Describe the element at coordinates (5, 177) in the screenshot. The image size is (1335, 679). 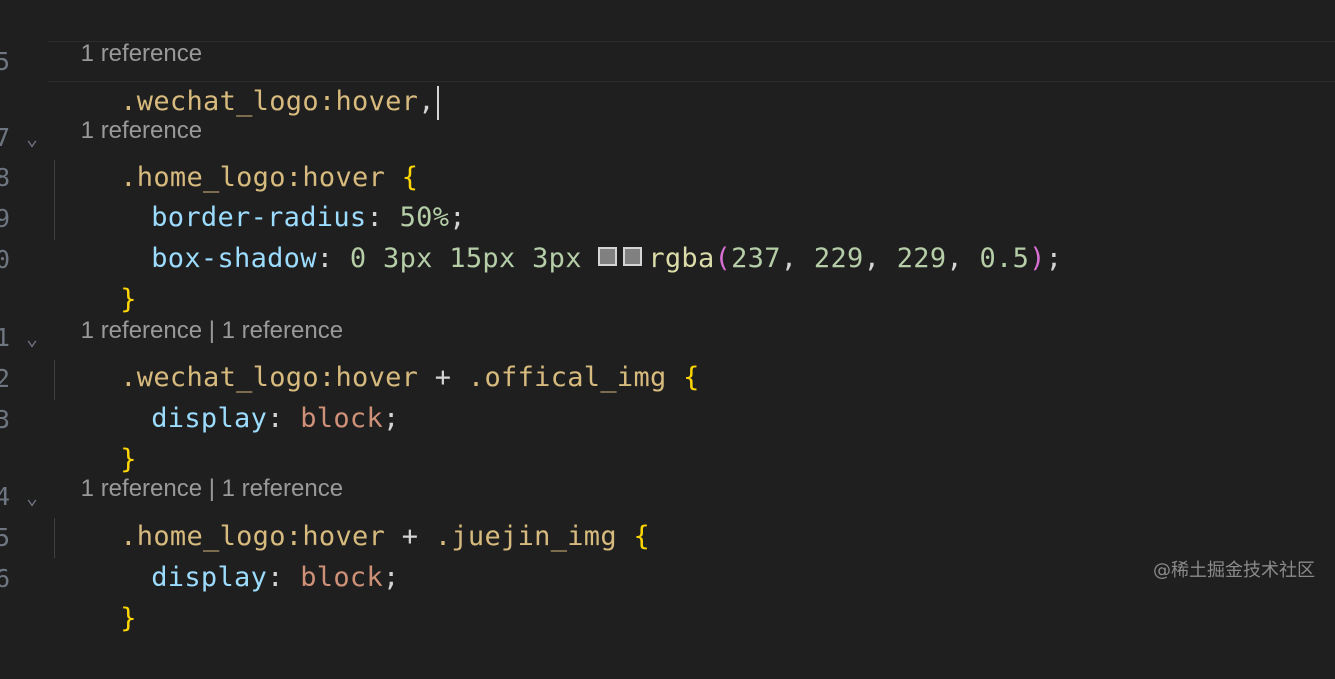
I see `line-number: 8` at that location.